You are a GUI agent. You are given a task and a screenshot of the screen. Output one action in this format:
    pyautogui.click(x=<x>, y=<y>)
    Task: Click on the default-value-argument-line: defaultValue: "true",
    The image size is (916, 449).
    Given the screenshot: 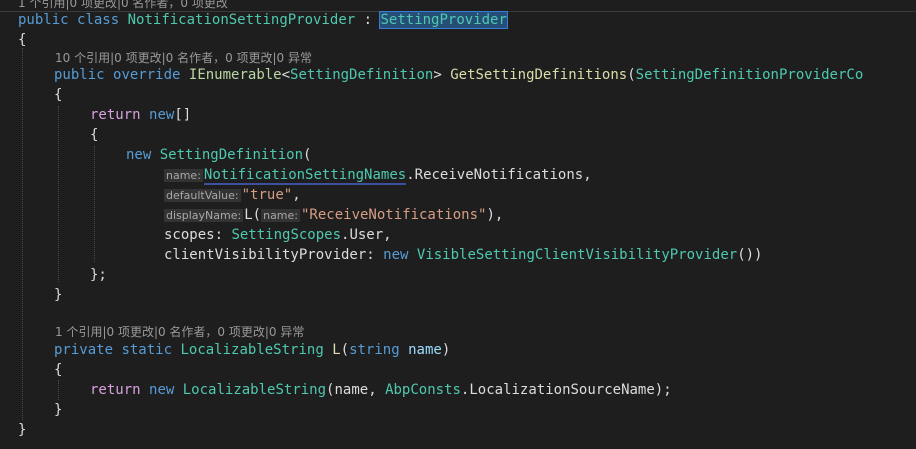 What is the action you would take?
    pyautogui.click(x=232, y=195)
    